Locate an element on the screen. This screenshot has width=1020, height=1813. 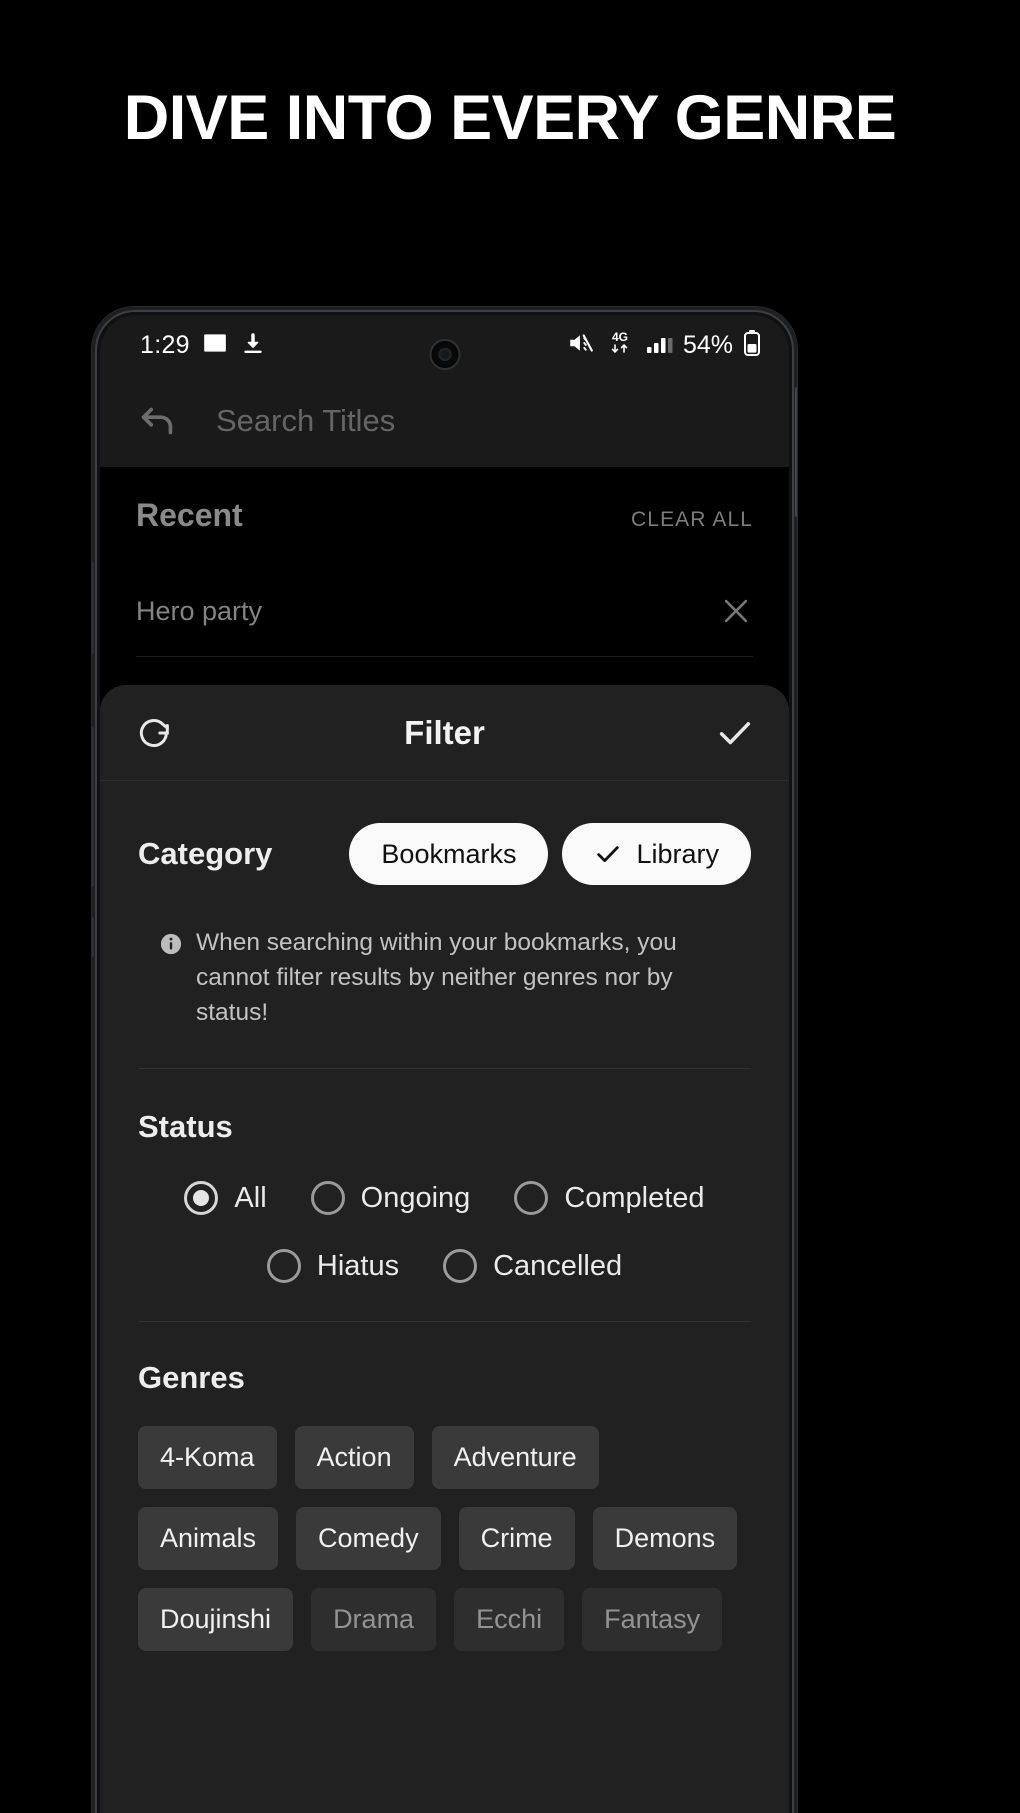
status-option-all-label: All is located at coordinates (250, 1197).